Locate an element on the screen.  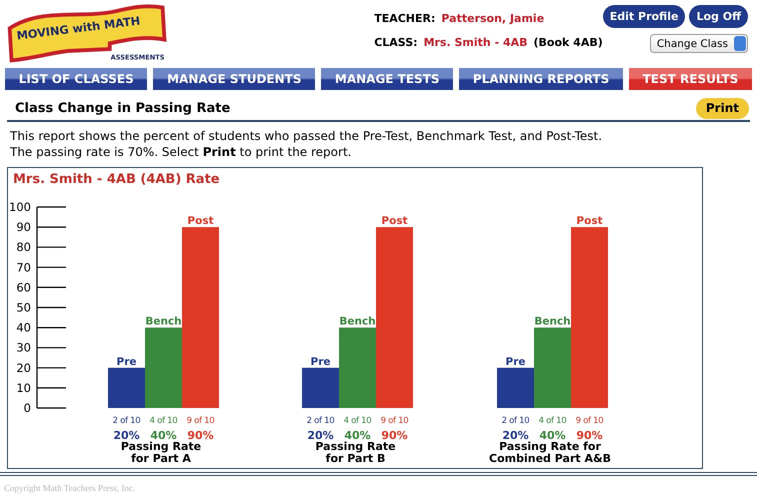
axis-tick-label: 100 is located at coordinates (20, 207).